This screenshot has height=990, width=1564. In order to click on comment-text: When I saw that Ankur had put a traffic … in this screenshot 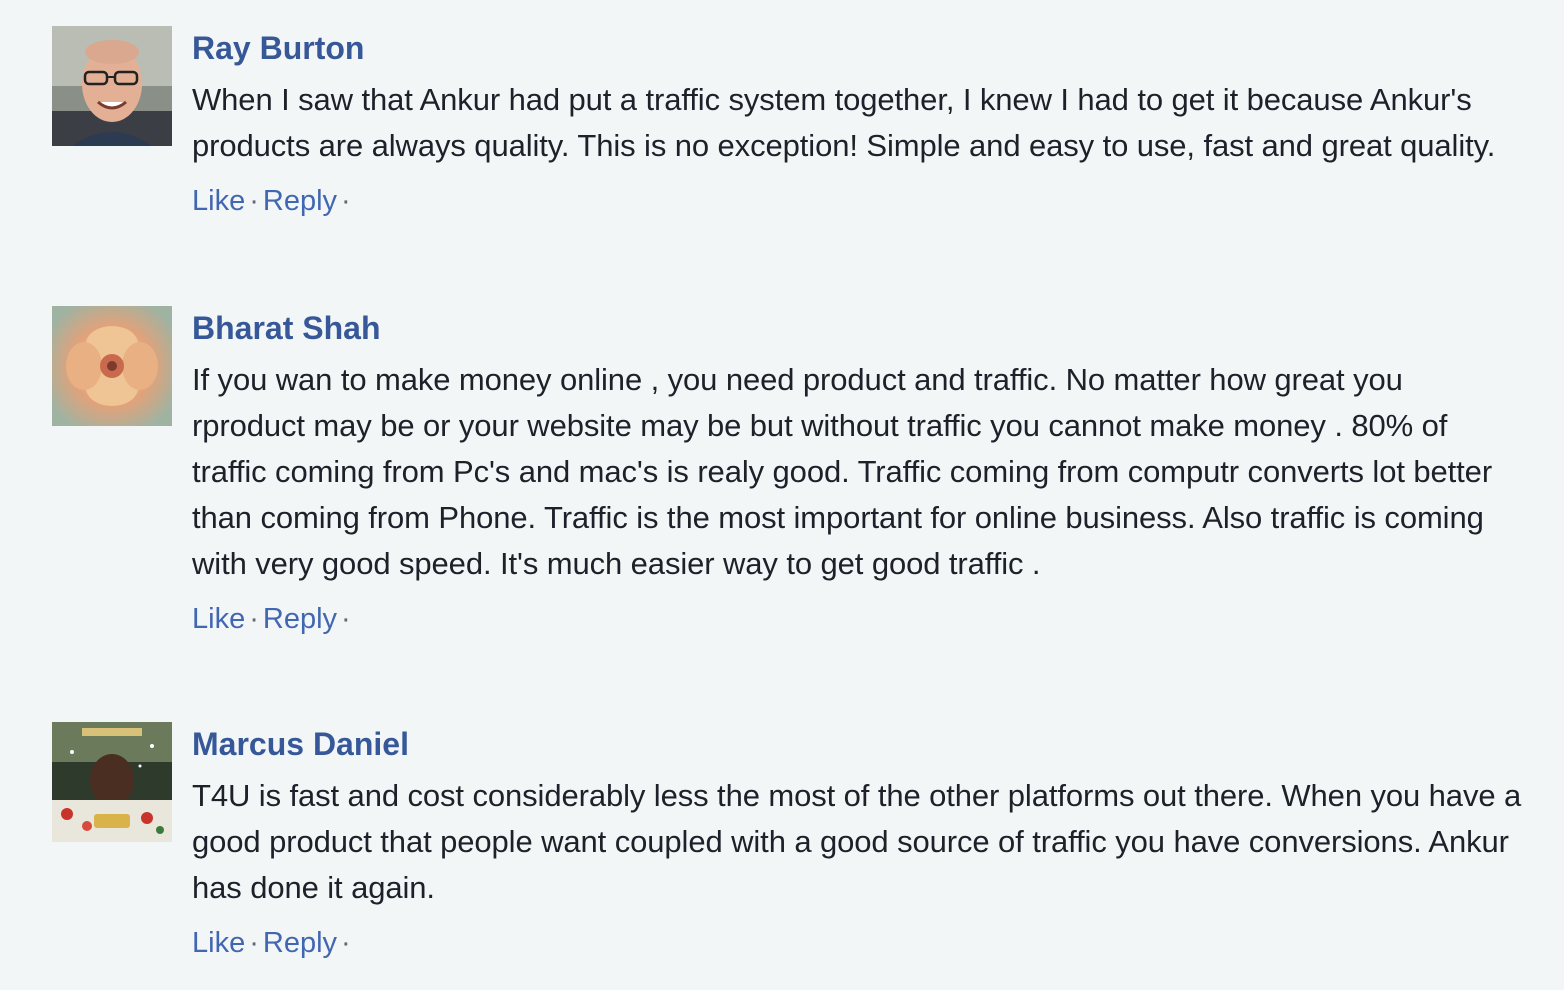, I will do `click(844, 122)`.